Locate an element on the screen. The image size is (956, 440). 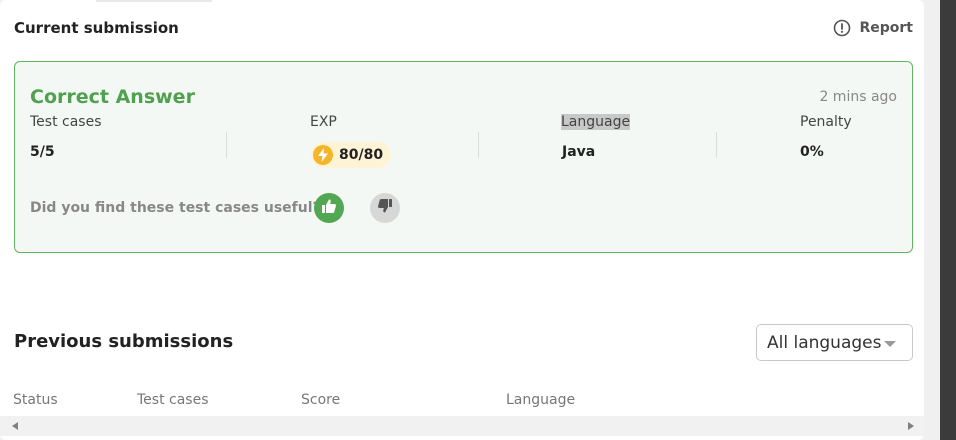
thumbs-up-button is located at coordinates (329, 208).